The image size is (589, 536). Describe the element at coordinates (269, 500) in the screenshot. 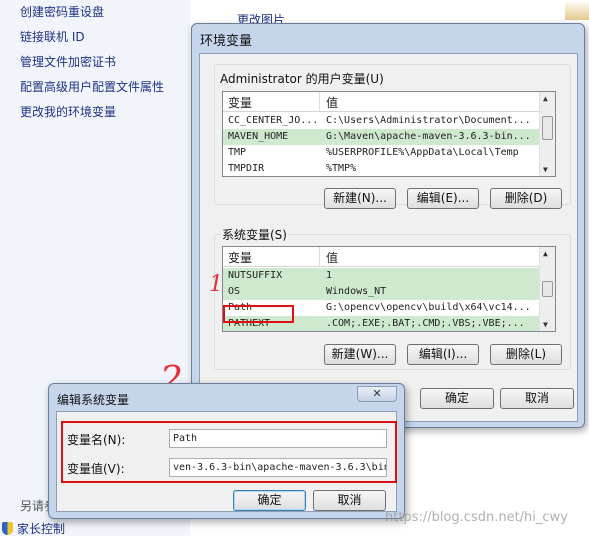

I see `edit-ok-button: 确定` at that location.